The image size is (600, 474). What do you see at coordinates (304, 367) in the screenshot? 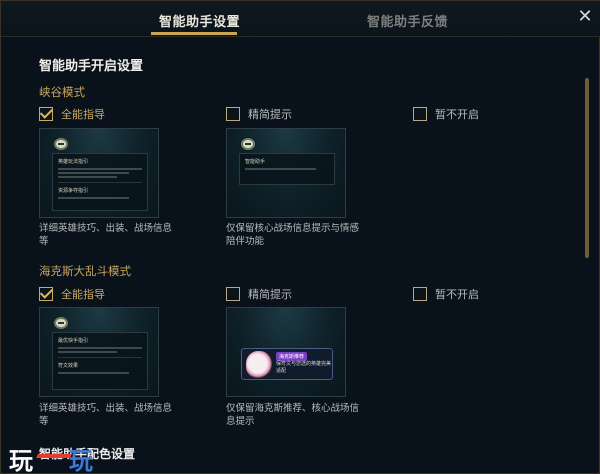
I see `card-text: 保符文与您选的英雄完美适配` at bounding box center [304, 367].